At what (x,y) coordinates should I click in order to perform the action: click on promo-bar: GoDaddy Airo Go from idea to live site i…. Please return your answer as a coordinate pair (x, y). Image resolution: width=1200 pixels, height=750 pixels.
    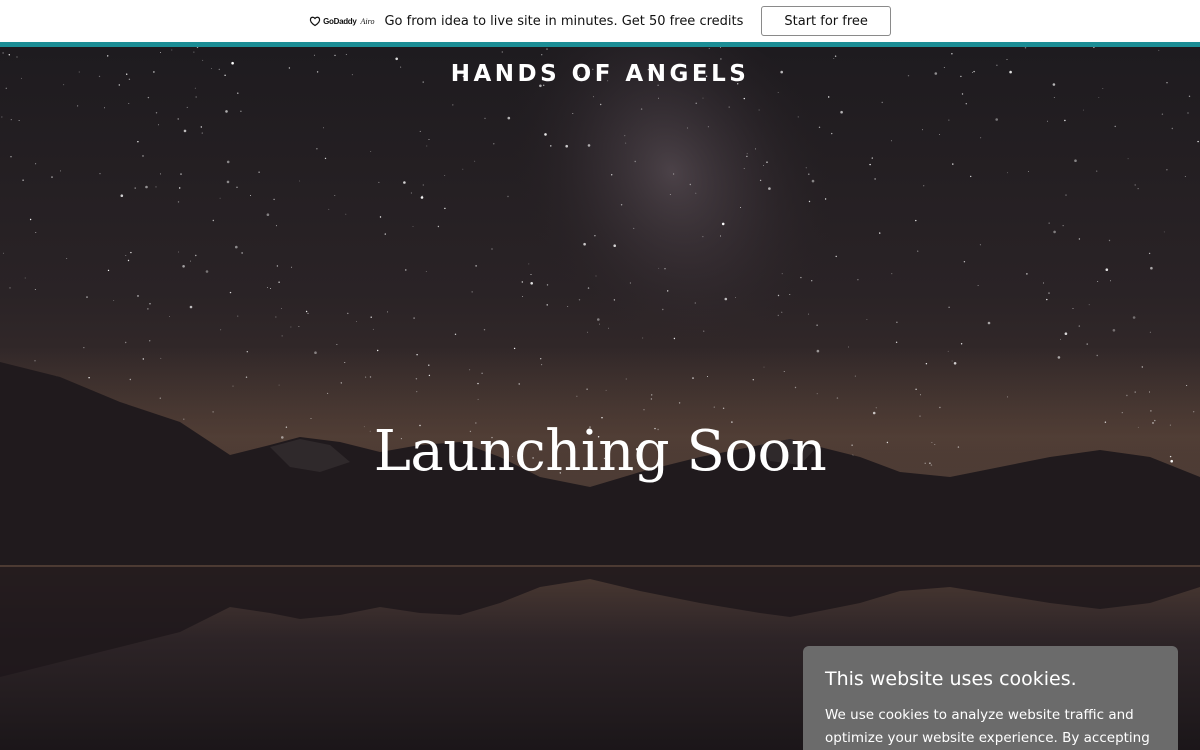
    Looking at the image, I should click on (600, 21).